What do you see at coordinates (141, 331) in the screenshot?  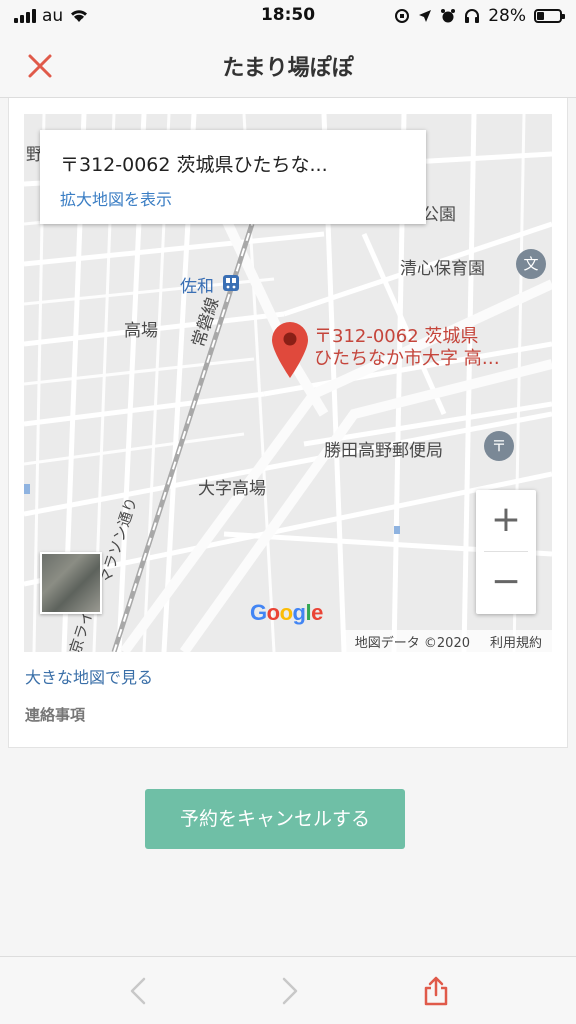 I see `map-label-takaba: 高場` at bounding box center [141, 331].